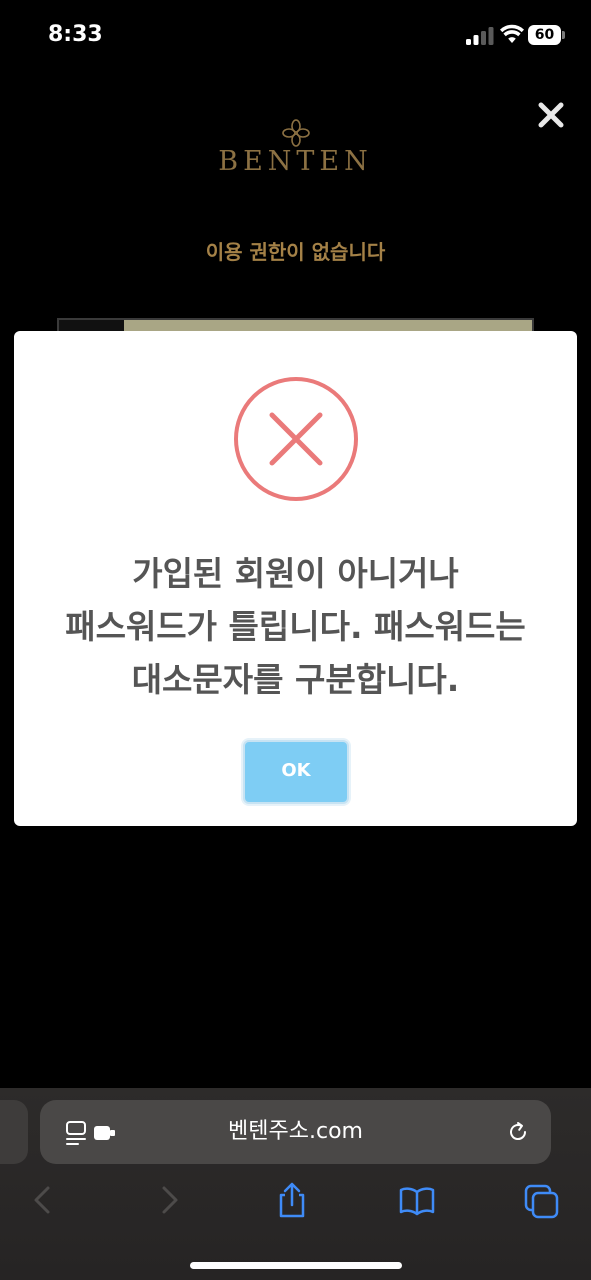 This screenshot has height=1280, width=591. I want to click on reload-icon, so click(518, 1132).